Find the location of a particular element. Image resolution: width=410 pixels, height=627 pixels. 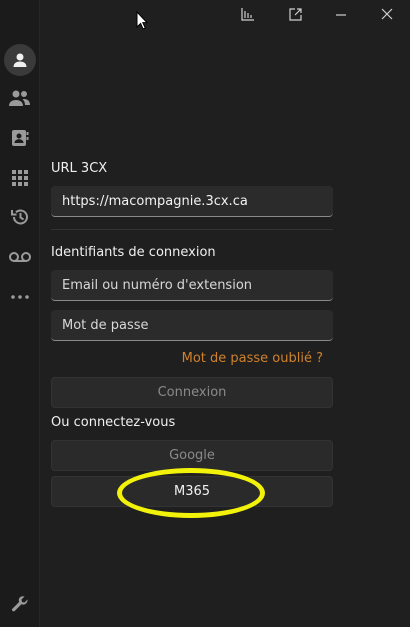

password-field: Mot de passe is located at coordinates (192, 325).